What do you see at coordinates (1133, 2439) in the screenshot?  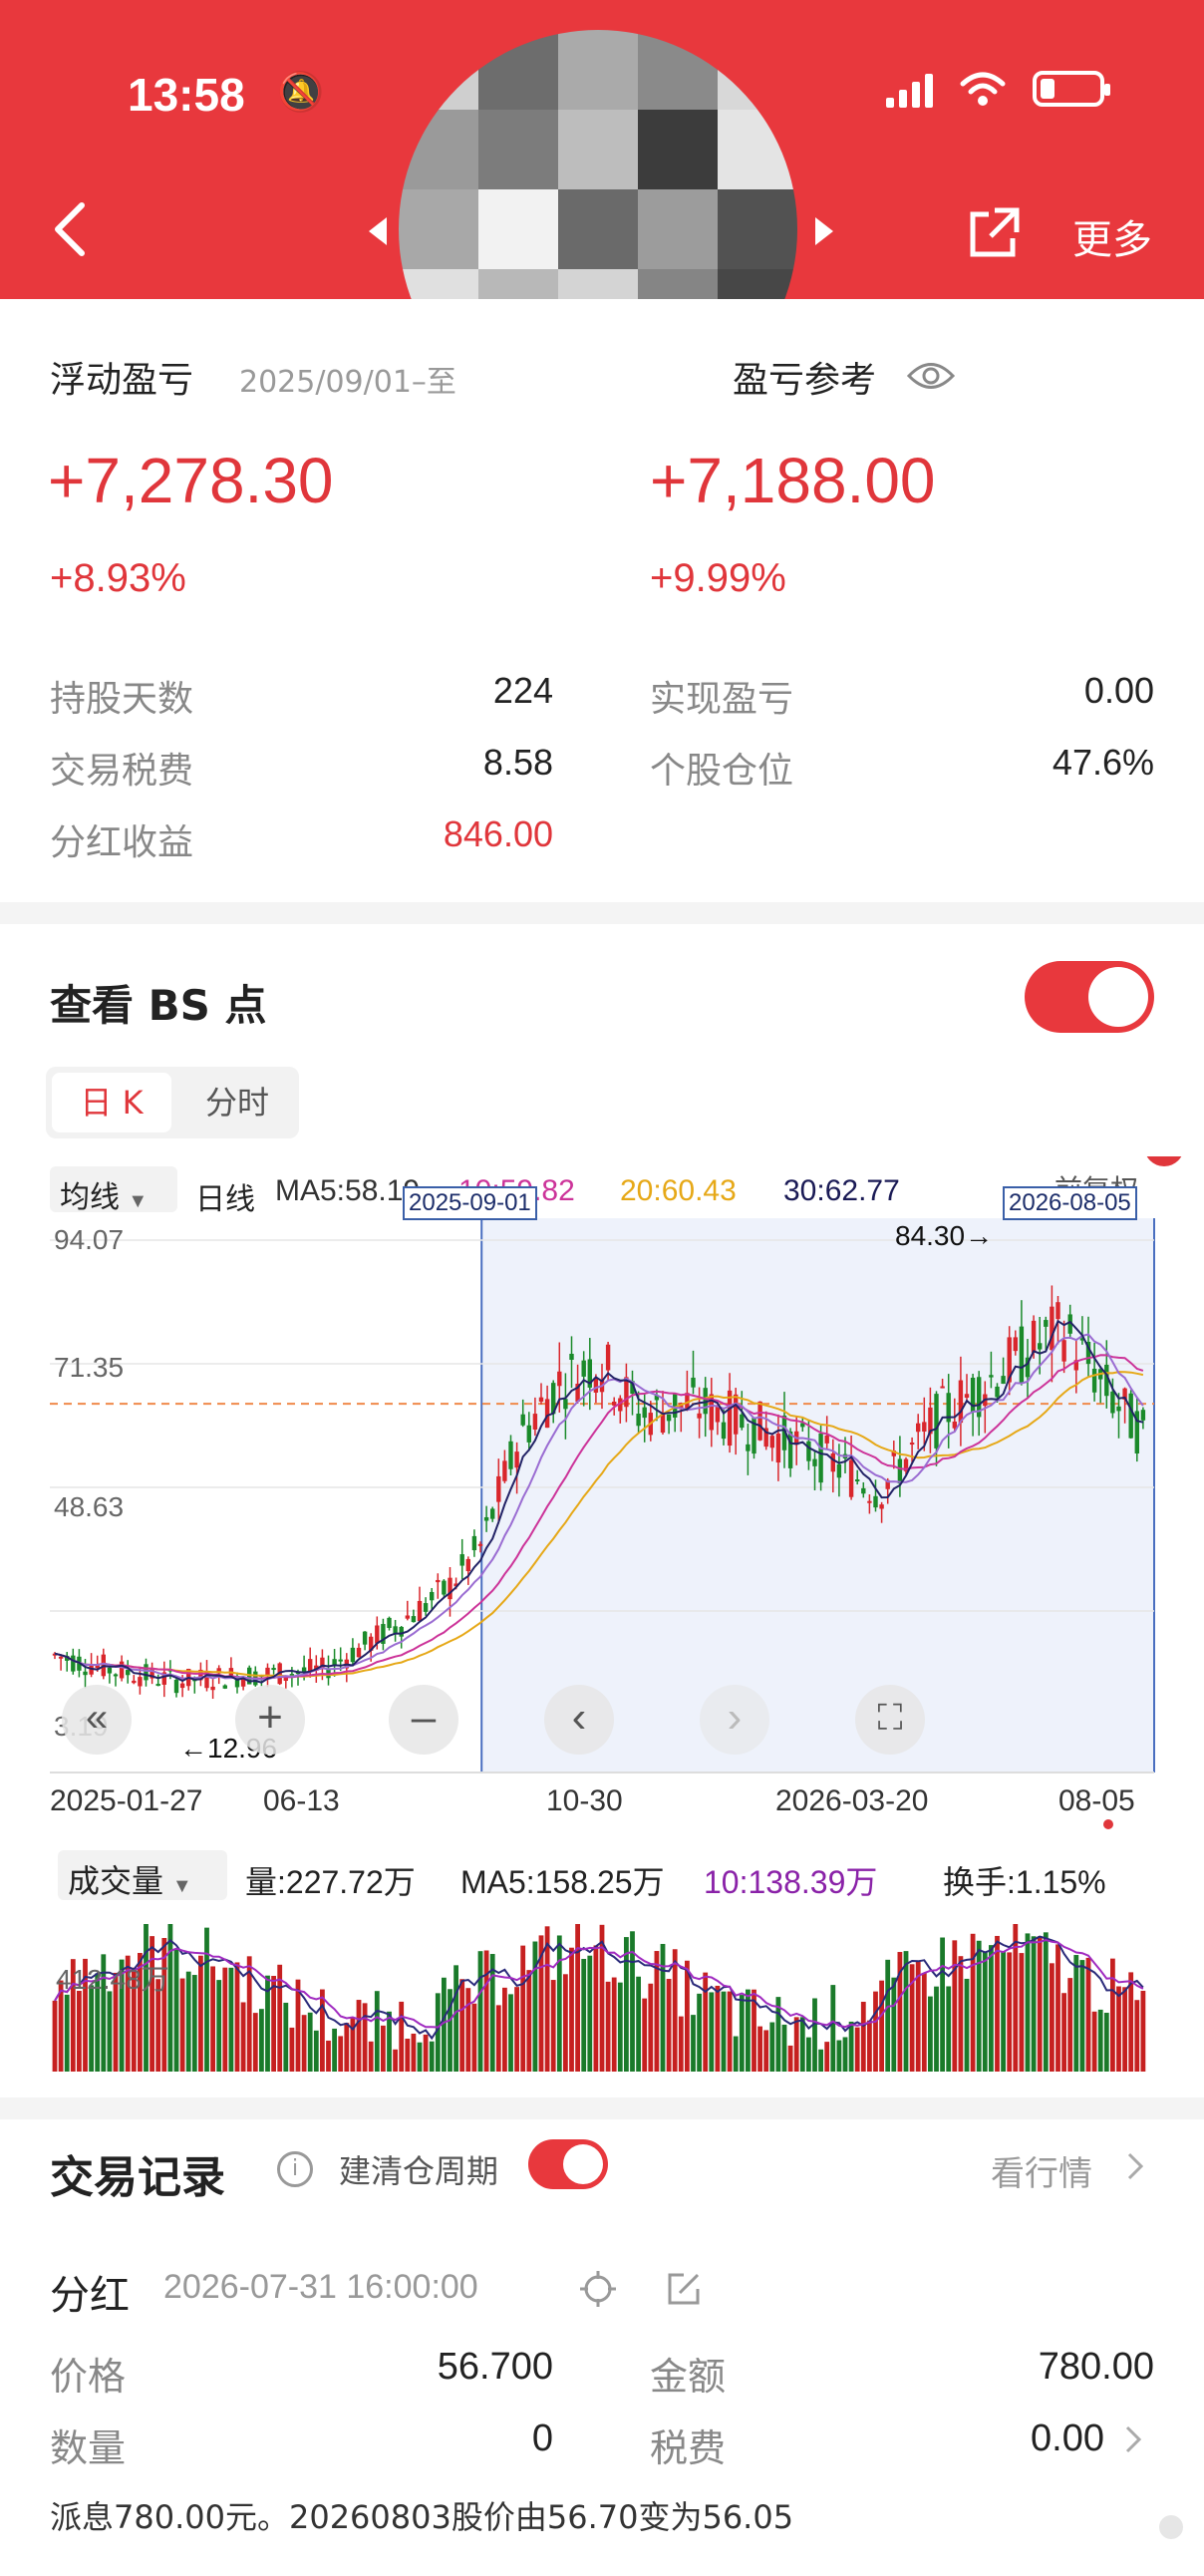 I see `chevron-right-icon` at bounding box center [1133, 2439].